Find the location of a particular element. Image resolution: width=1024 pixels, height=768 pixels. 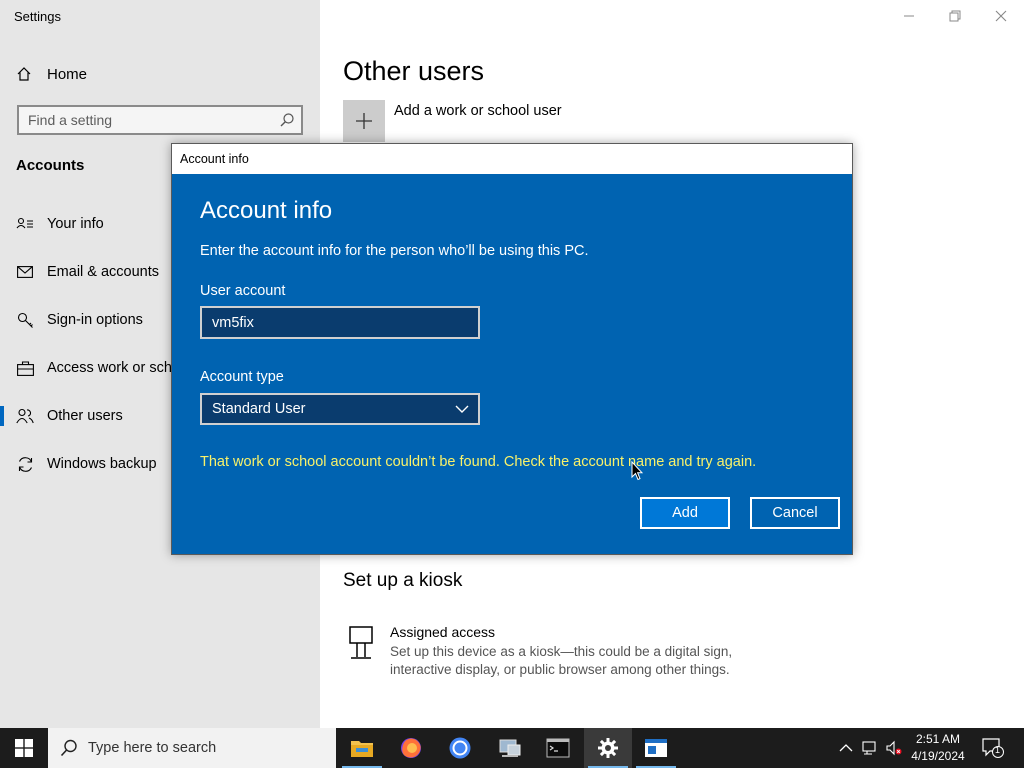

sidebar-home: Home is located at coordinates (51, 74).